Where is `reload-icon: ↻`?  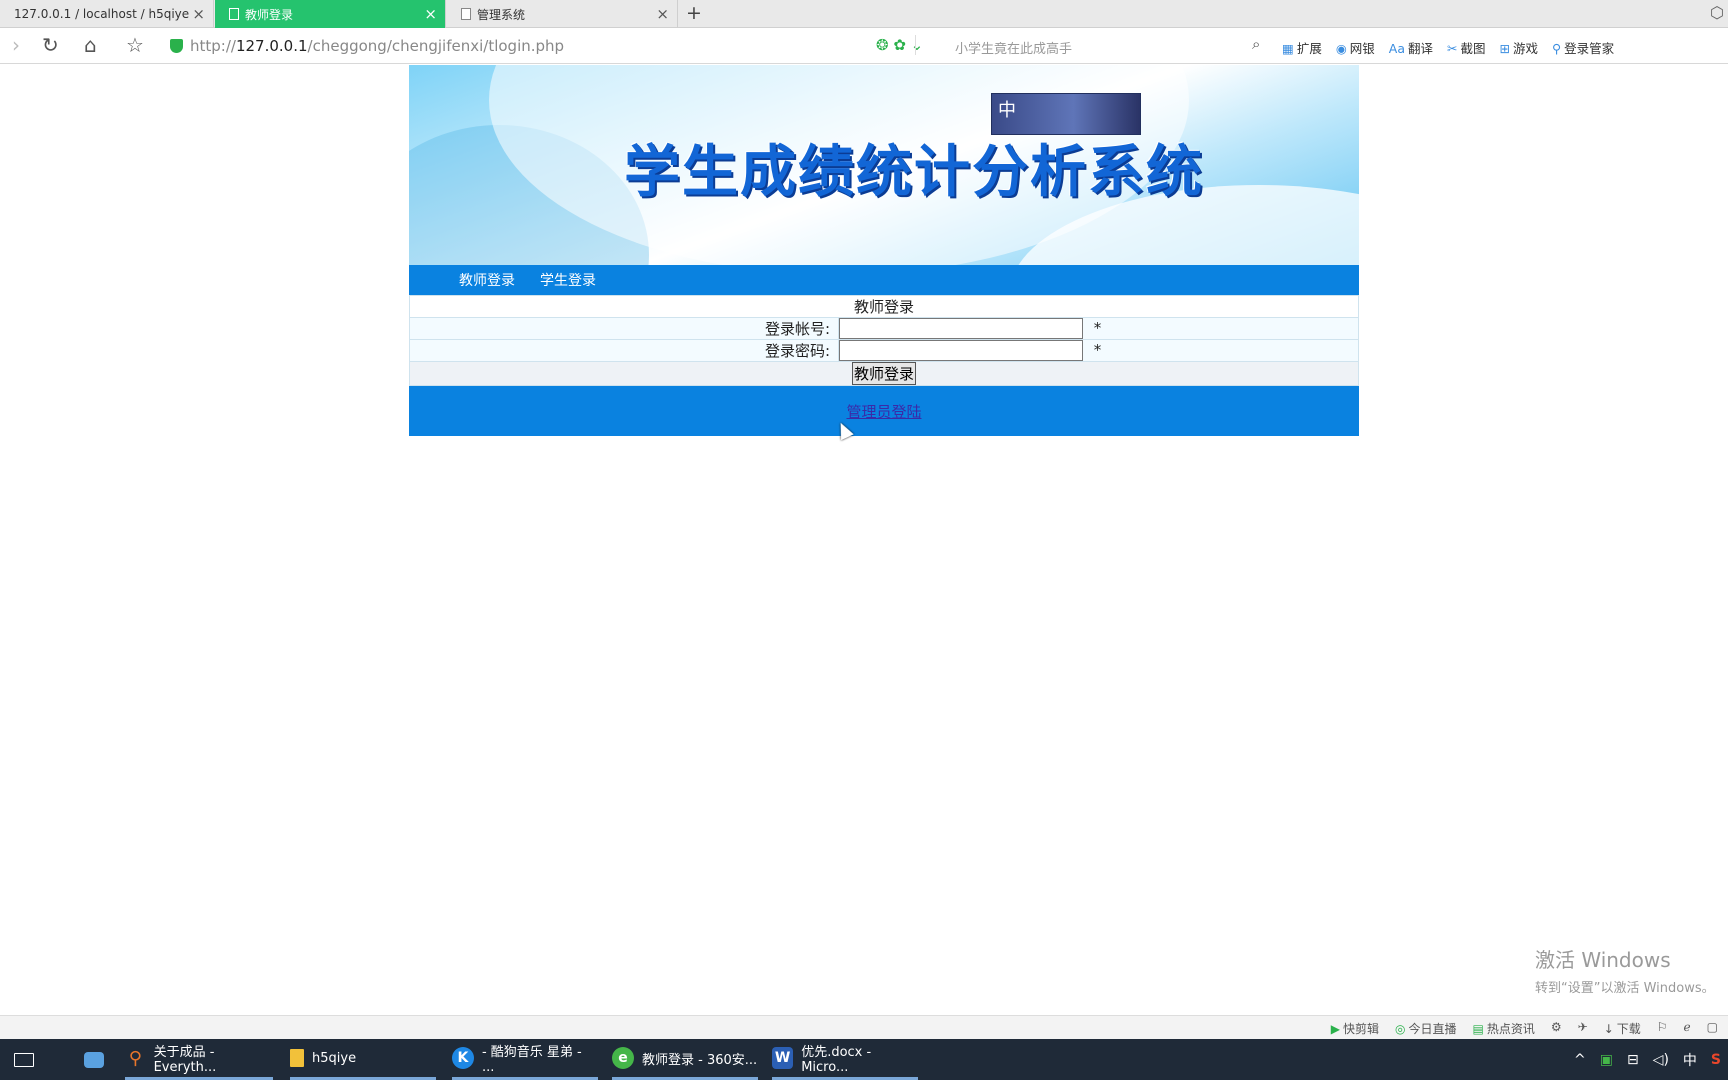 reload-icon: ↻ is located at coordinates (50, 45).